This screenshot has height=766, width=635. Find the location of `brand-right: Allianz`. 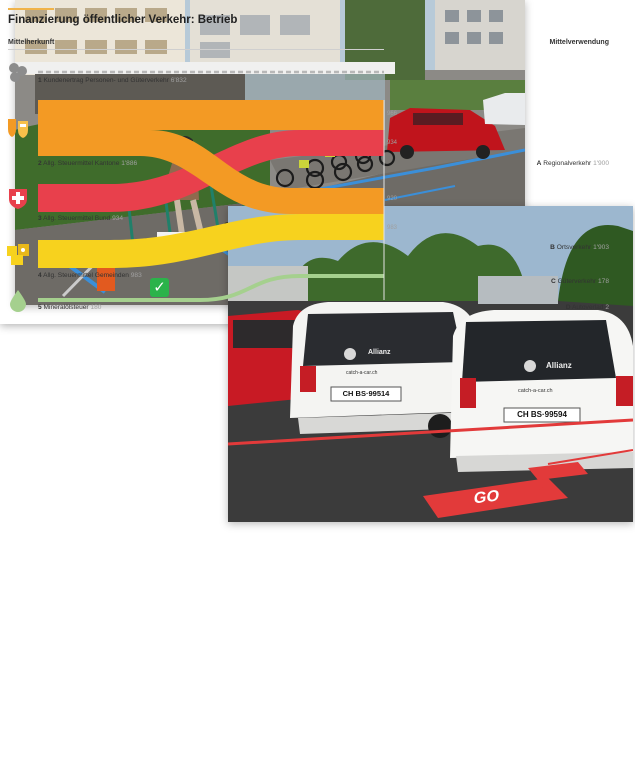

brand-right: Allianz is located at coordinates (559, 365).